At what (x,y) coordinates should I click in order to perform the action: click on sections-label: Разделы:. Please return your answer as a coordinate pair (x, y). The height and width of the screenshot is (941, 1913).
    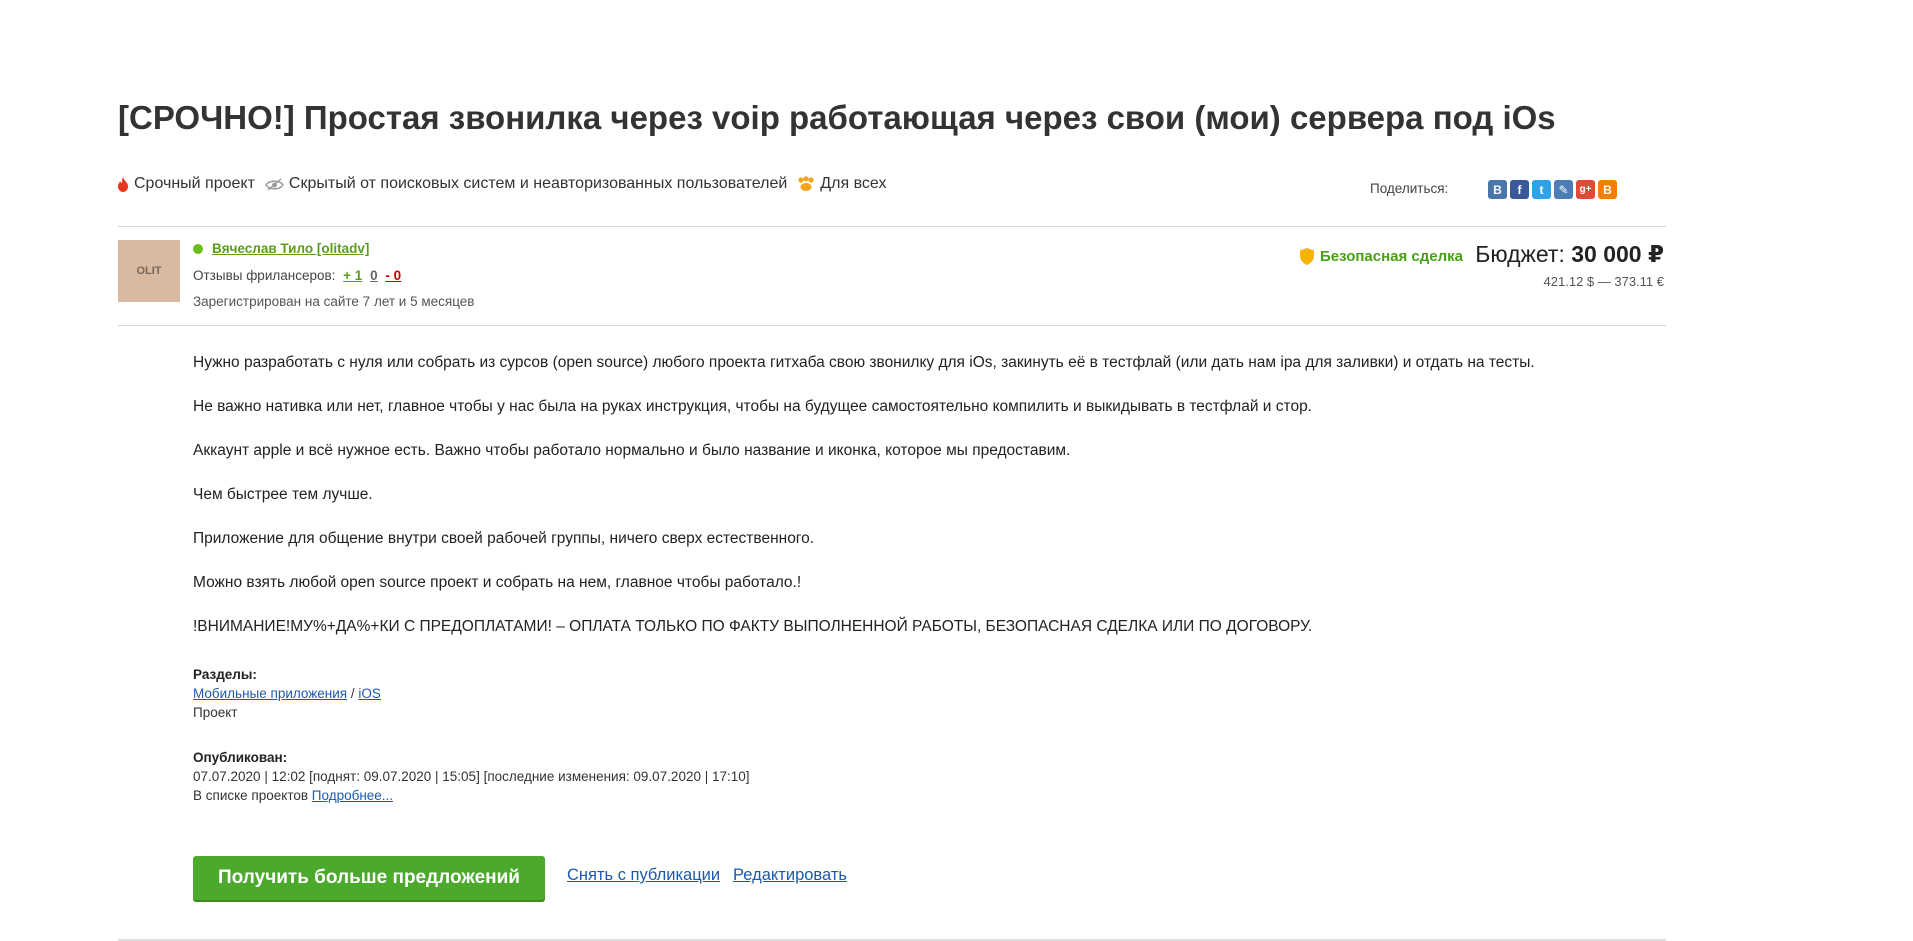
    Looking at the image, I should click on (225, 674).